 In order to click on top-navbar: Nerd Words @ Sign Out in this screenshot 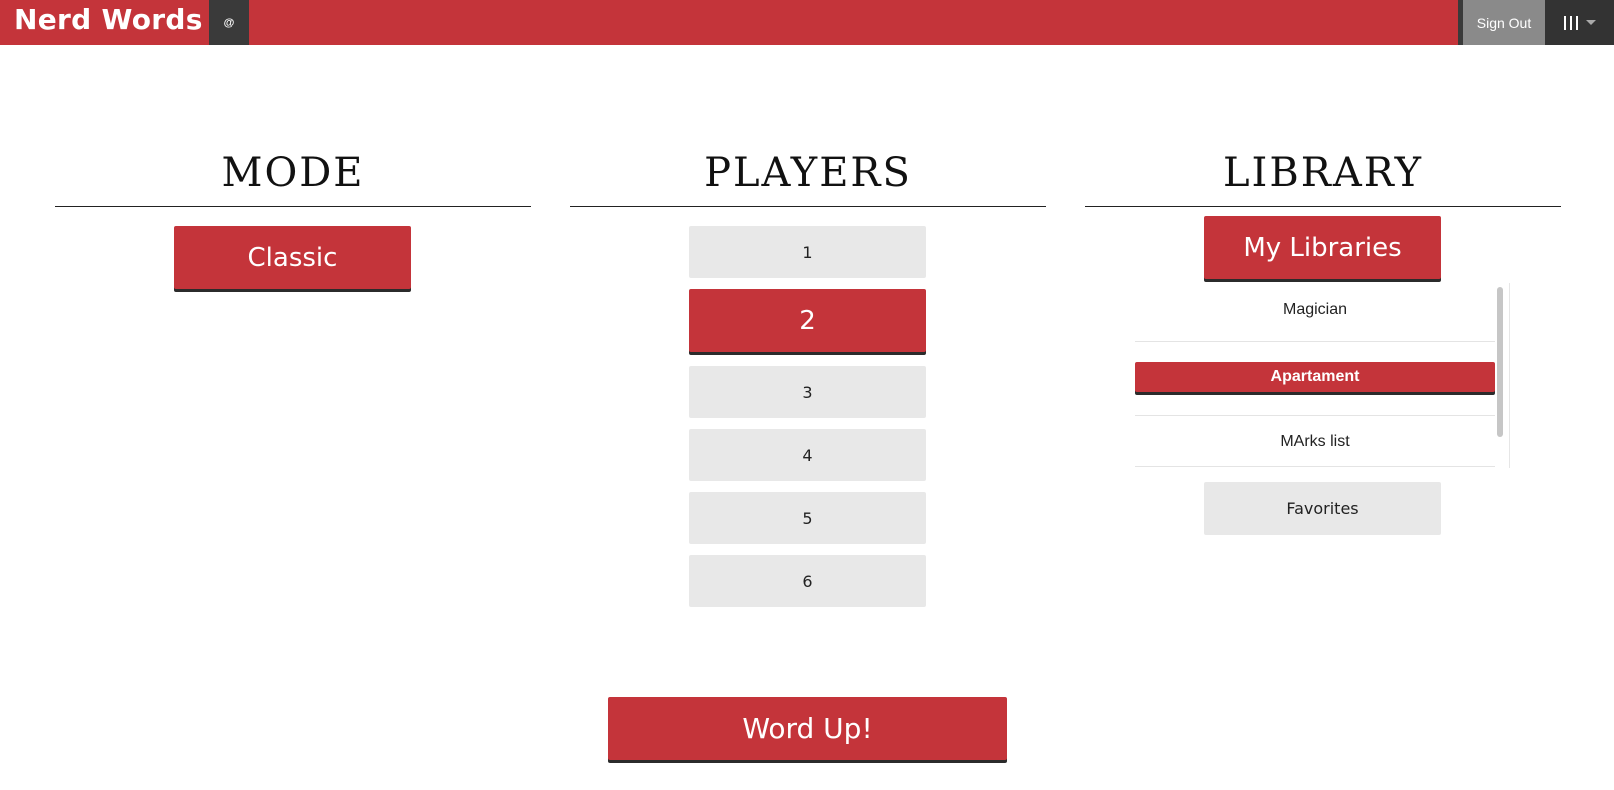, I will do `click(807, 22)`.